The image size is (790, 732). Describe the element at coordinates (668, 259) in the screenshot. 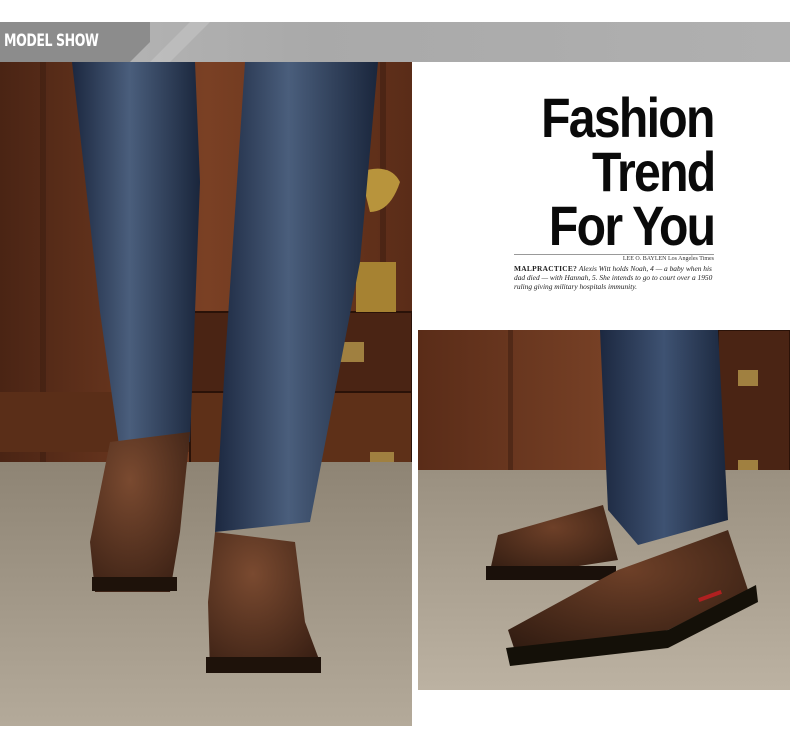

I see `photo-byline: LEE O. BAYLEN Los Angeles Times` at that location.